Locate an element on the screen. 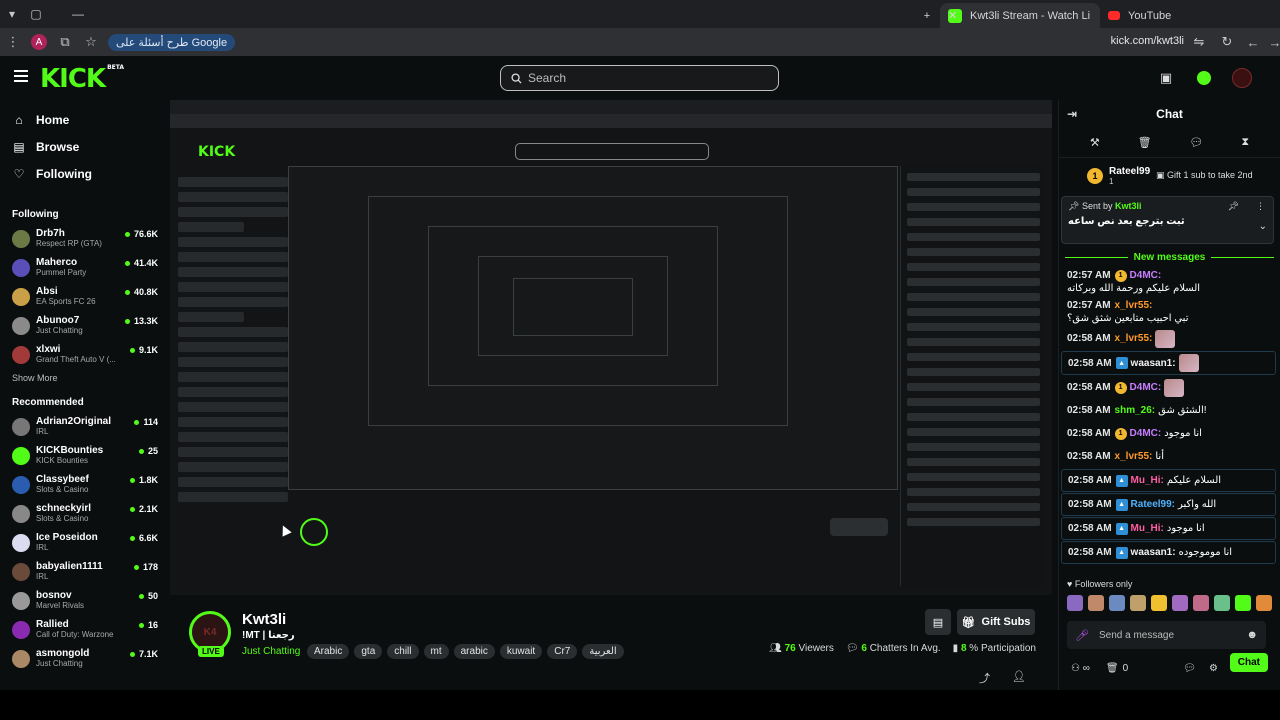 Image resolution: width=1280 pixels, height=720 pixels. chat-message: 02:58 AM ▲ waasan1: is located at coordinates (1168, 363).